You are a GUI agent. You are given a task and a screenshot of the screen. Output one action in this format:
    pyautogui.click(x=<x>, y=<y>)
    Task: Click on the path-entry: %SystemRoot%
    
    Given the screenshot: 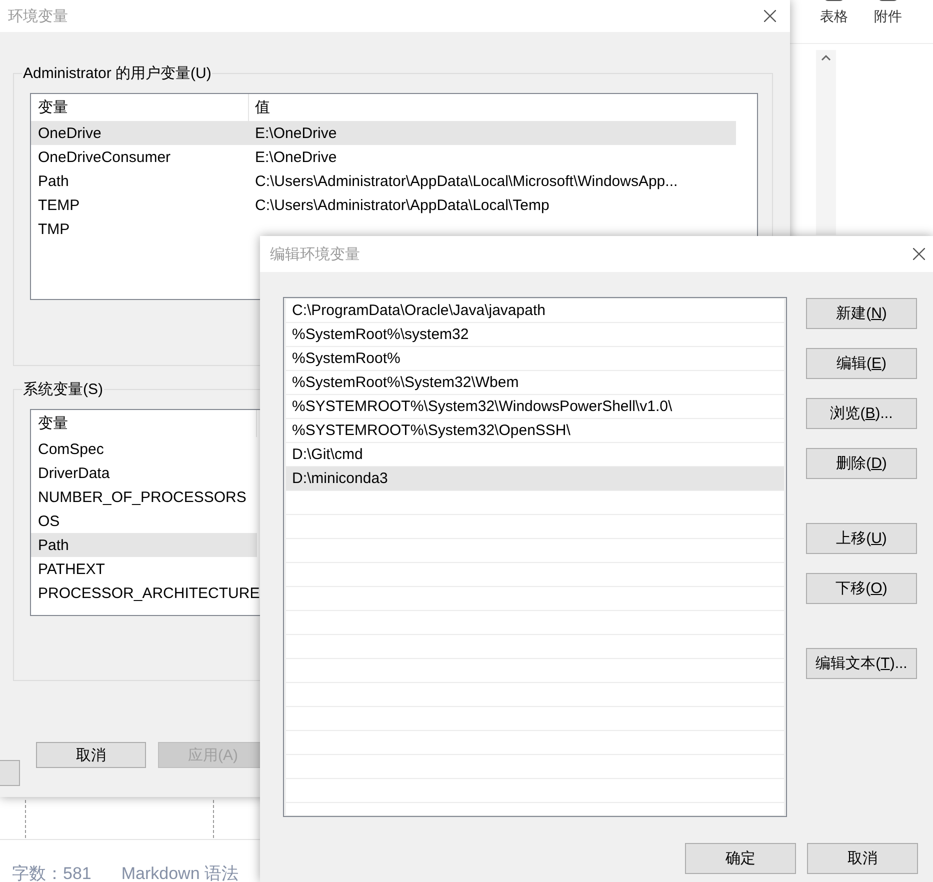 What is the action you would take?
    pyautogui.click(x=535, y=359)
    